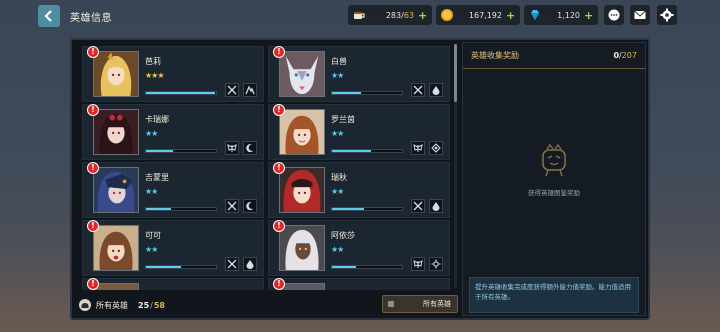 The image size is (720, 332). What do you see at coordinates (157, 177) in the screenshot?
I see `hero-name: 吉蒙里` at bounding box center [157, 177].